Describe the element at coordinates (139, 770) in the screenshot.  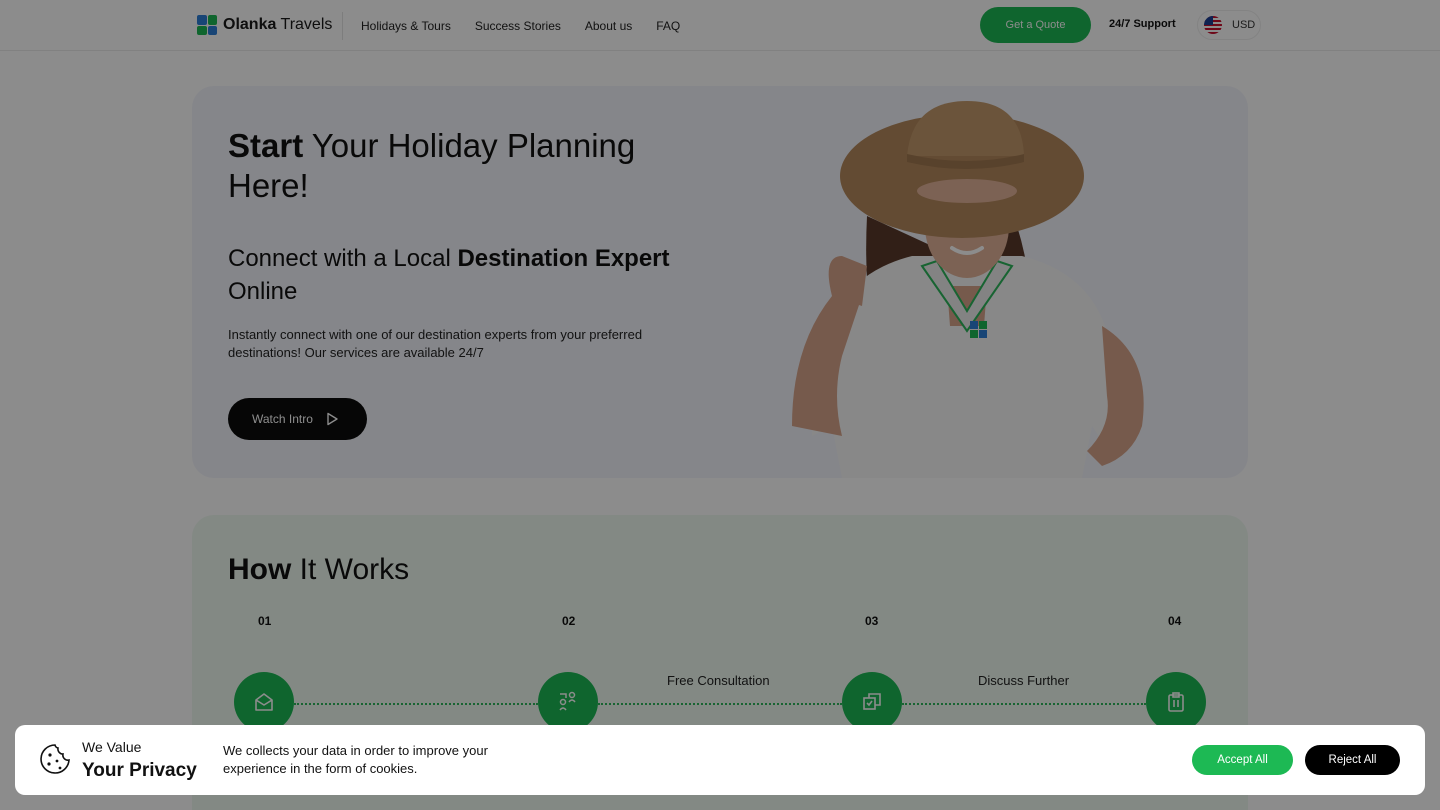
I see `cookie-heading-line2: Your Privacy` at that location.